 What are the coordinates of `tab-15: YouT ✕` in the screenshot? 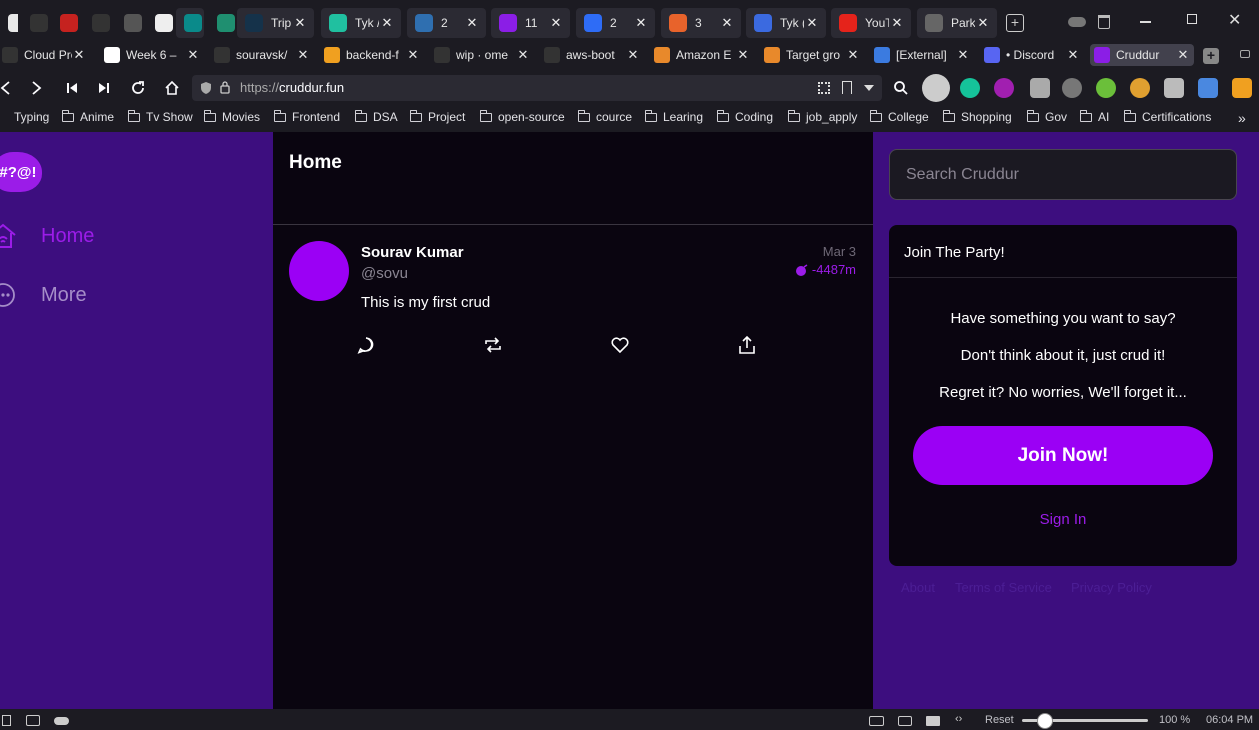 It's located at (871, 23).